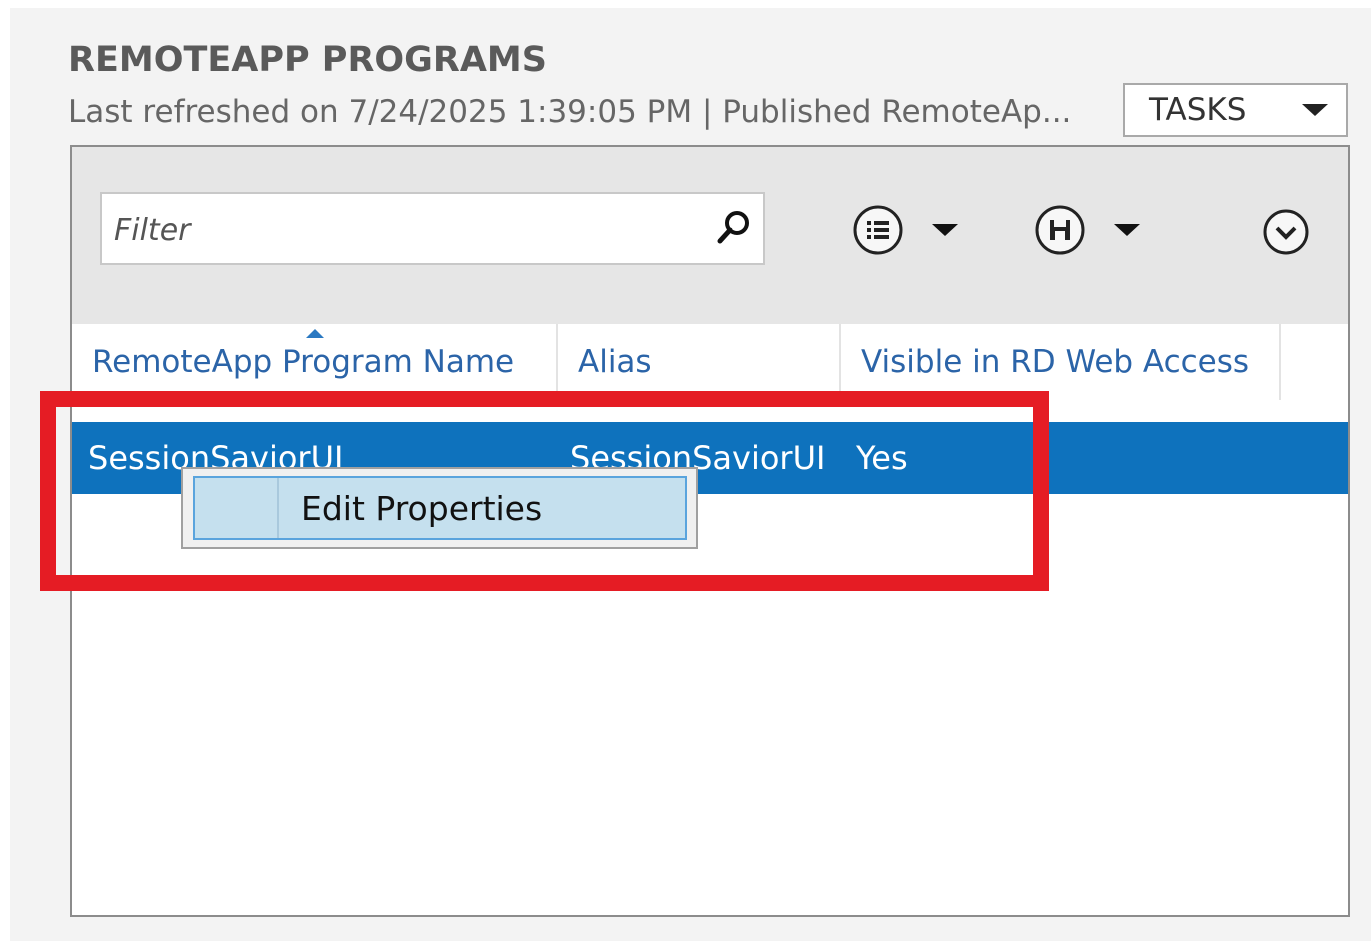 This screenshot has height=941, width=1371. What do you see at coordinates (303, 362) in the screenshot?
I see `column-header-label: RemoteApp Program Name` at bounding box center [303, 362].